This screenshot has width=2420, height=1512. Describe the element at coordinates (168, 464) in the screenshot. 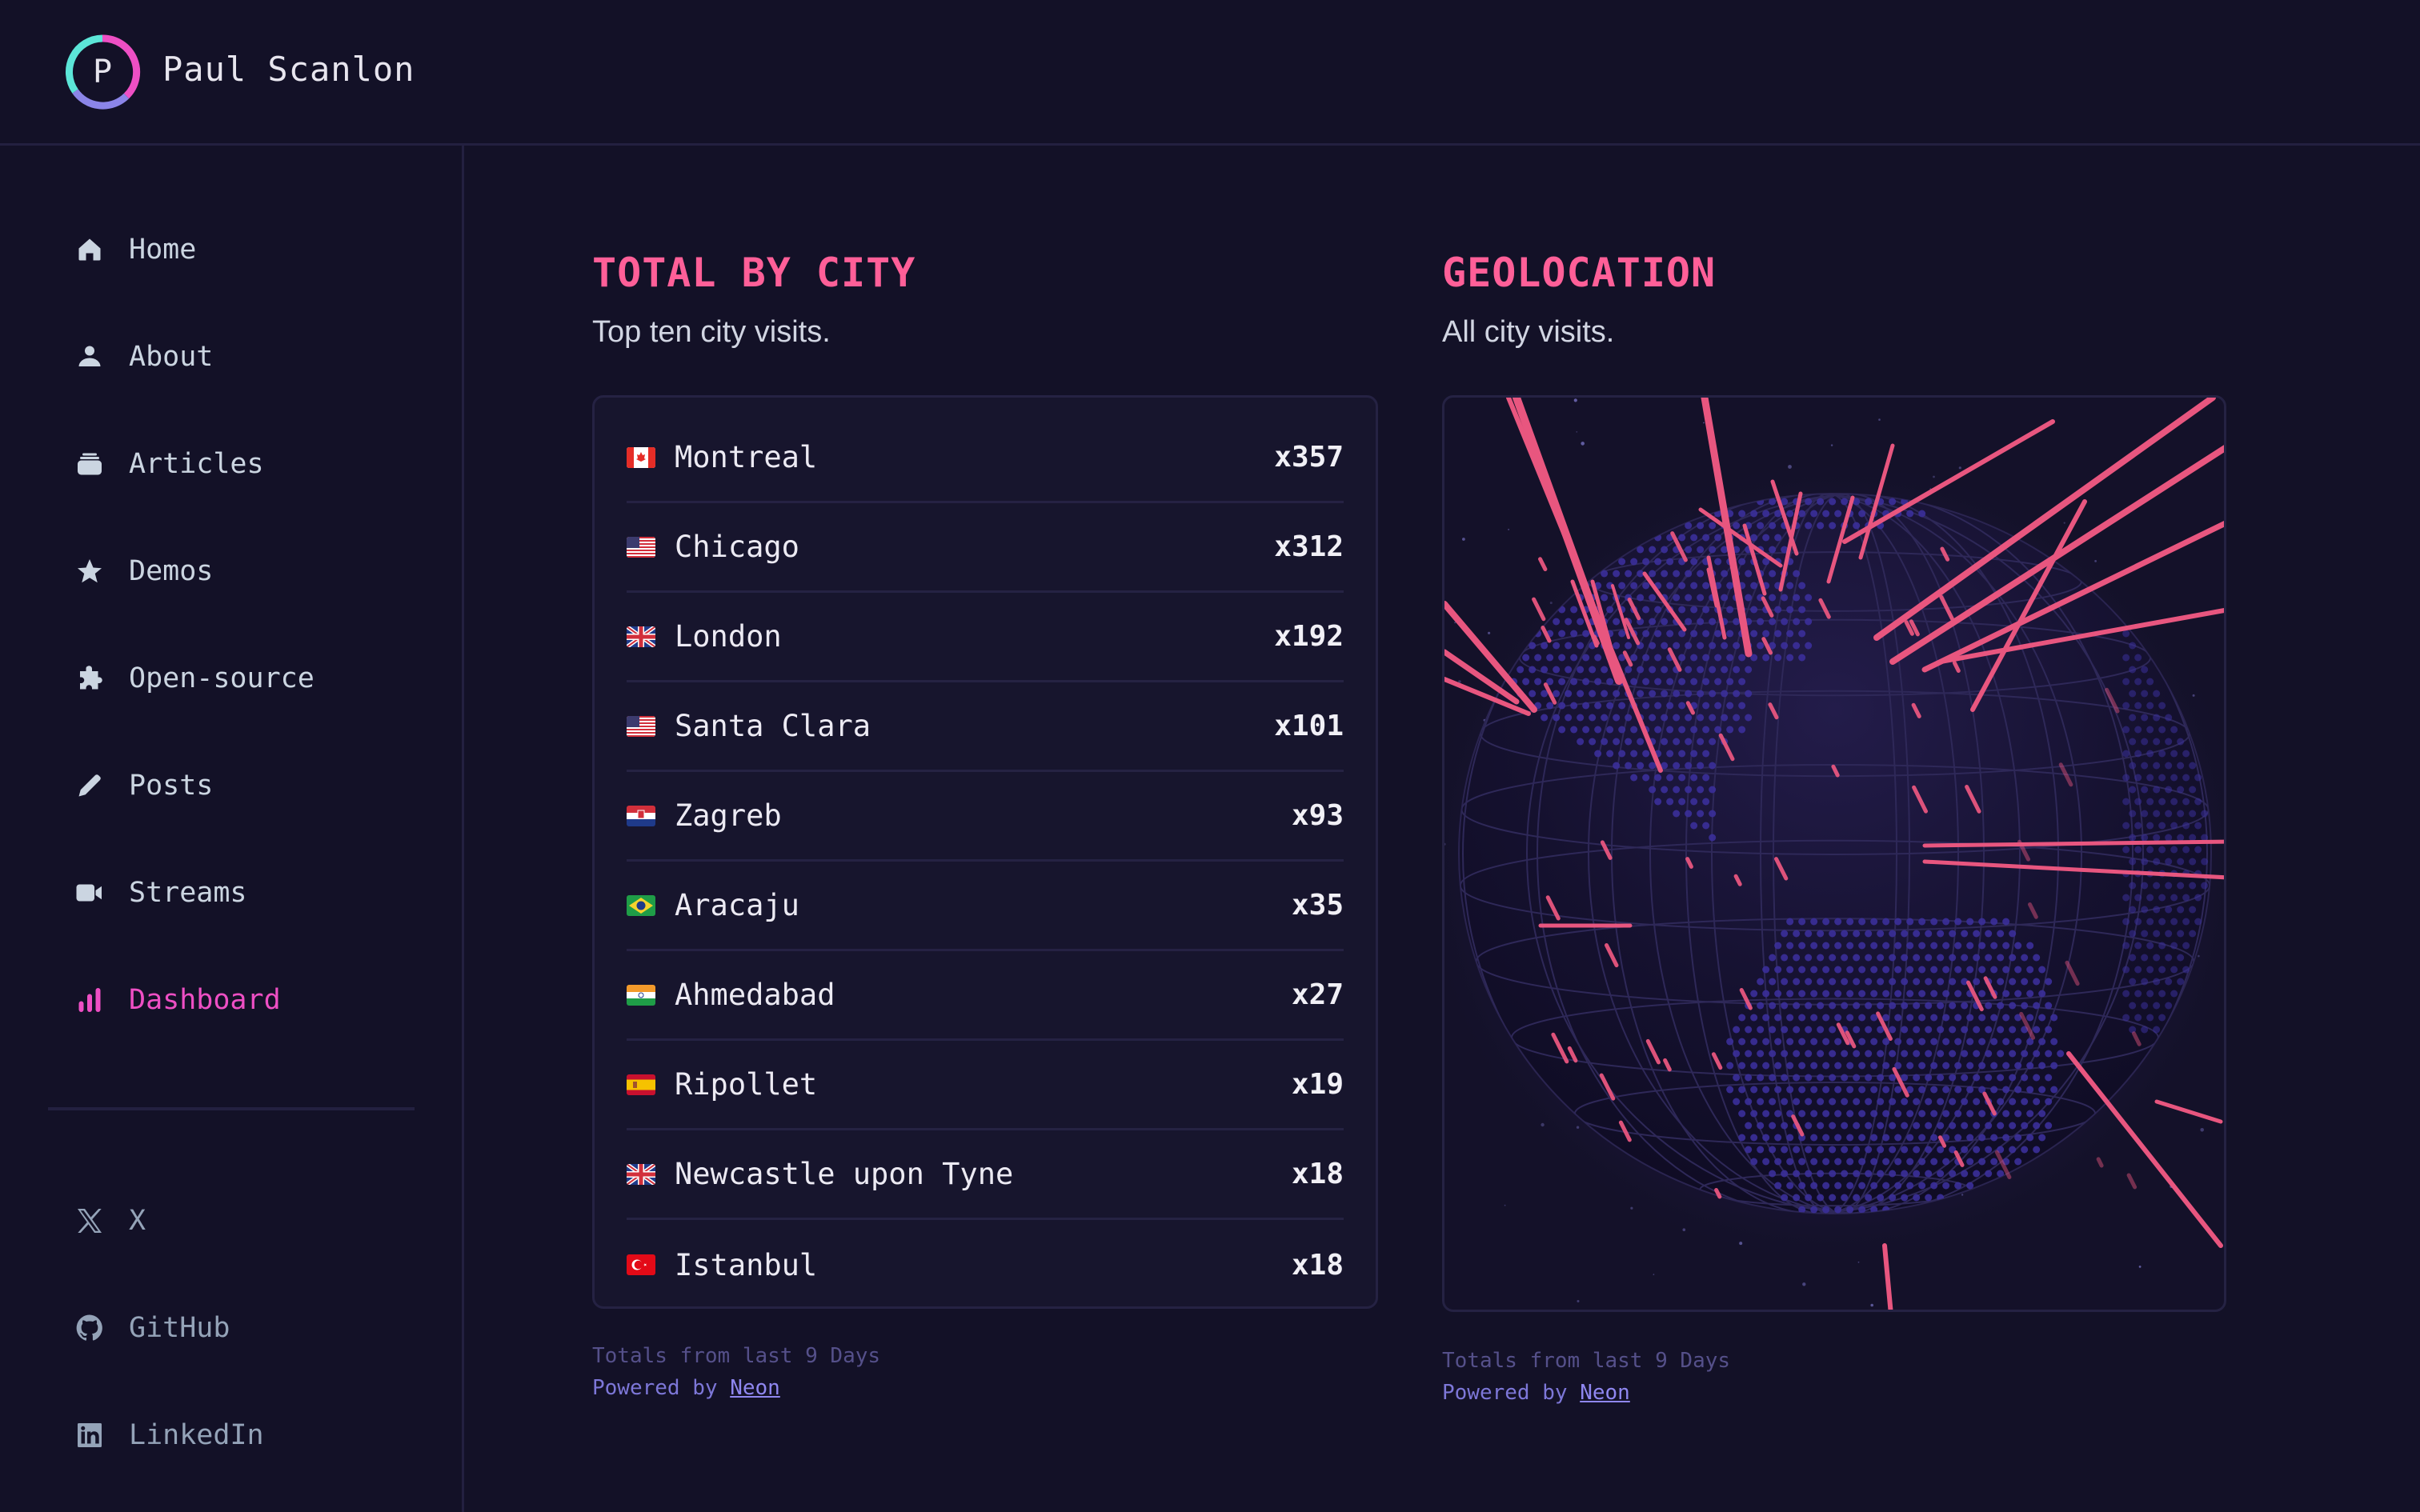

I see `sidebar-item-articles: Articles` at that location.